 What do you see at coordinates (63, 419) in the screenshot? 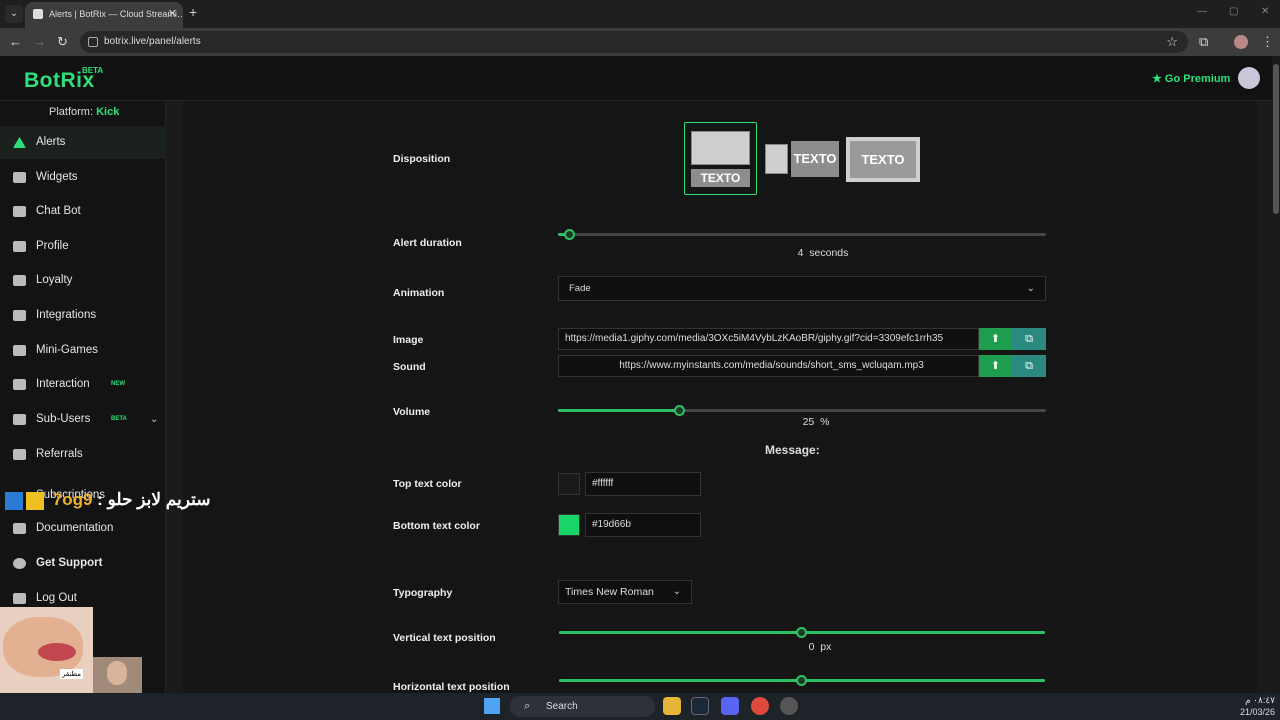
I see `sidebar-item-label: Sub-Users` at bounding box center [63, 419].